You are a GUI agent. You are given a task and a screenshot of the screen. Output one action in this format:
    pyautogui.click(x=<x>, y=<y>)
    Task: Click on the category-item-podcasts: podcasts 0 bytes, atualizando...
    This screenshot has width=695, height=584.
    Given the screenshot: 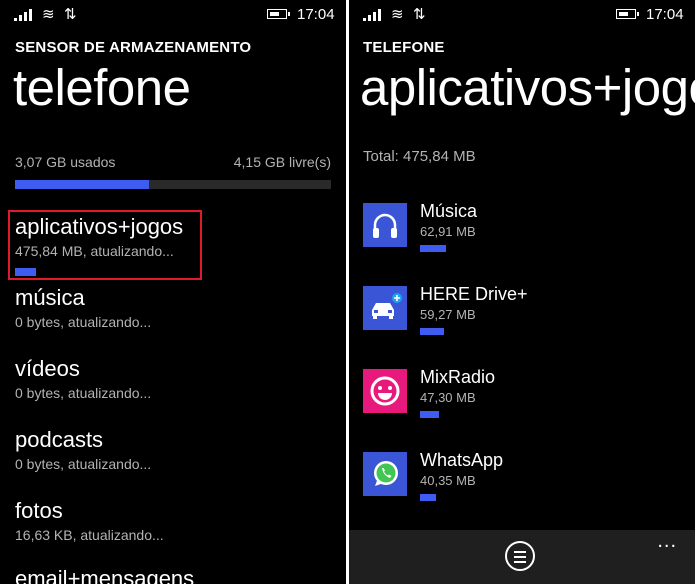 What is the action you would take?
    pyautogui.click(x=83, y=449)
    